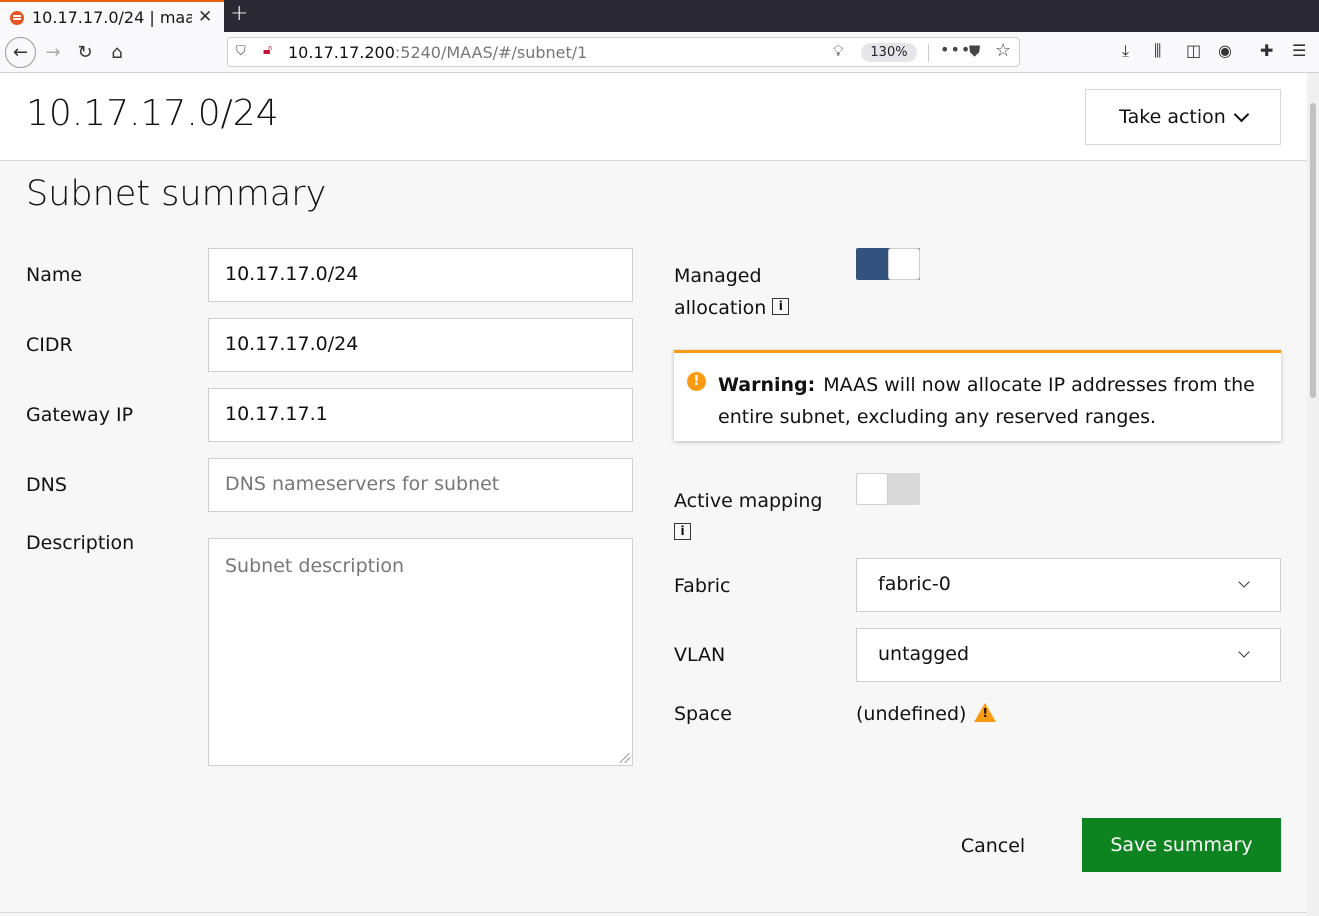 The height and width of the screenshot is (916, 1319). What do you see at coordinates (420, 415) in the screenshot?
I see `gateway-ip-input: 10.17.17.1` at bounding box center [420, 415].